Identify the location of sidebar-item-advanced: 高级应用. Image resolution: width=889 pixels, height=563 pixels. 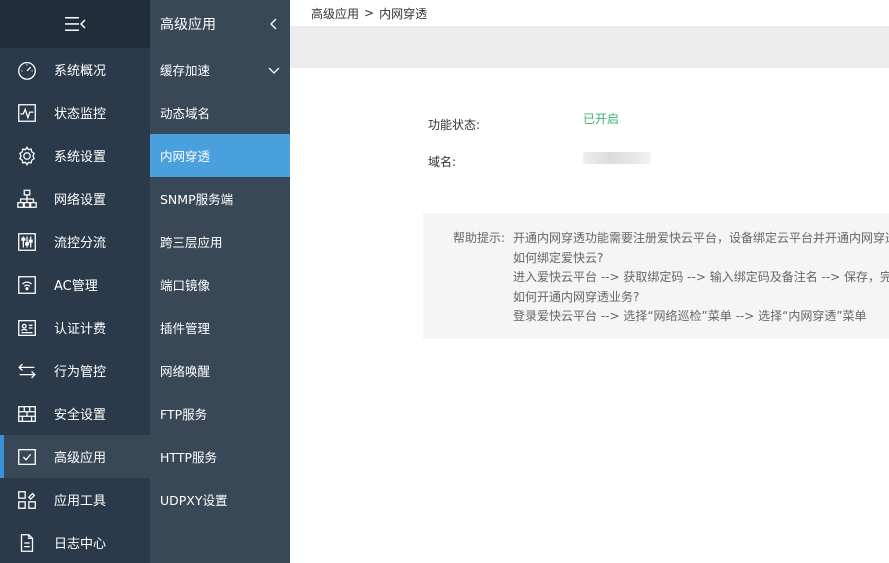
(75, 456).